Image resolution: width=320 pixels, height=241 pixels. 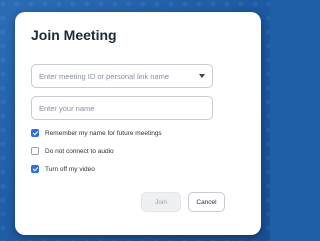 I want to click on no-audio-label: Do not connect to audio, so click(x=79, y=151).